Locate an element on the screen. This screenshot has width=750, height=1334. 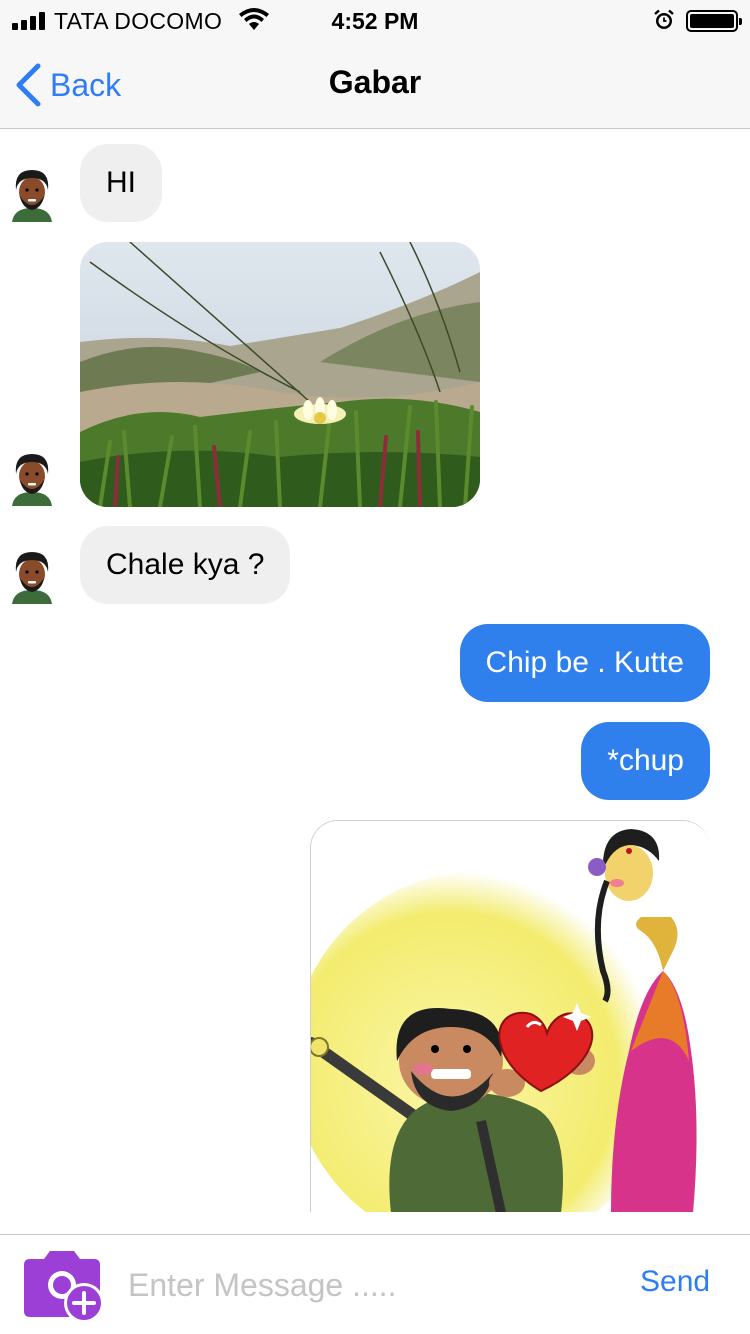
send-button: Send is located at coordinates (675, 1282).